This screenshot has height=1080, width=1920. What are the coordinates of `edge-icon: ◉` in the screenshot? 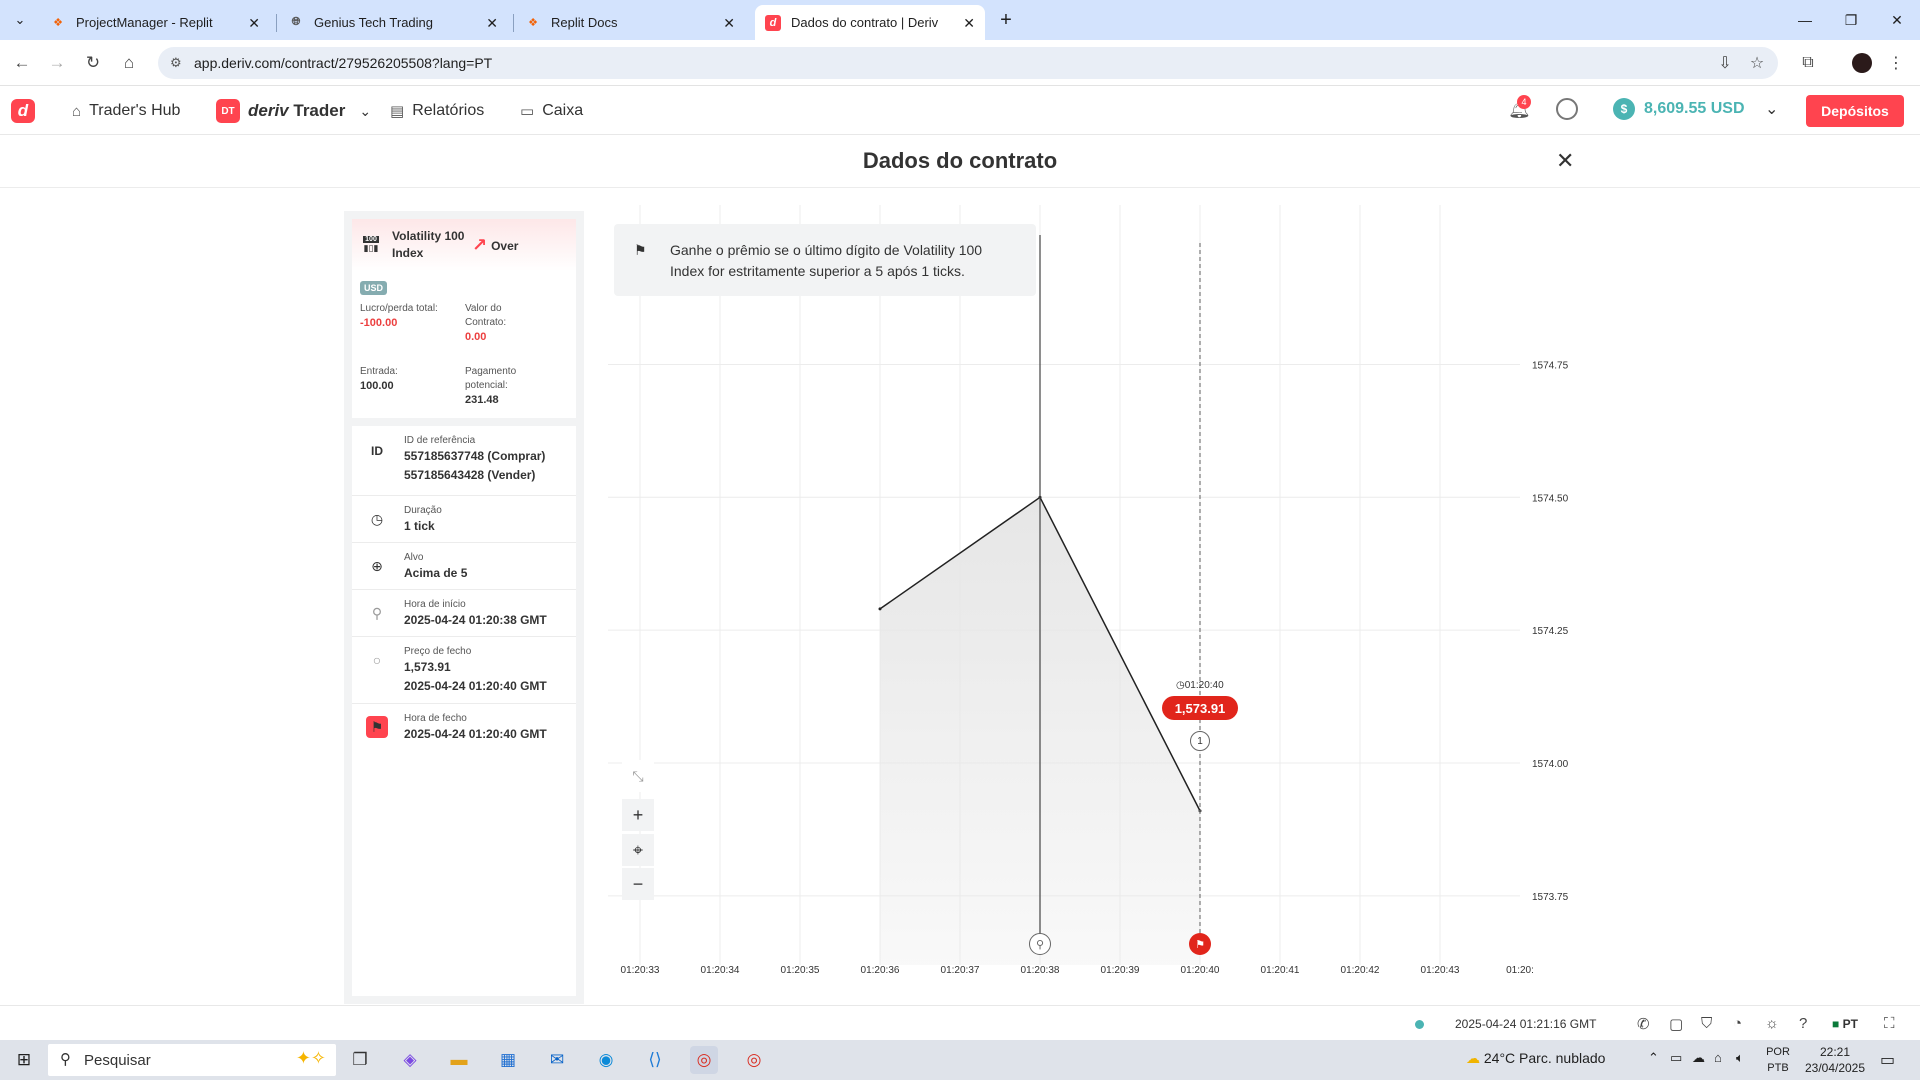 It's located at (606, 1060).